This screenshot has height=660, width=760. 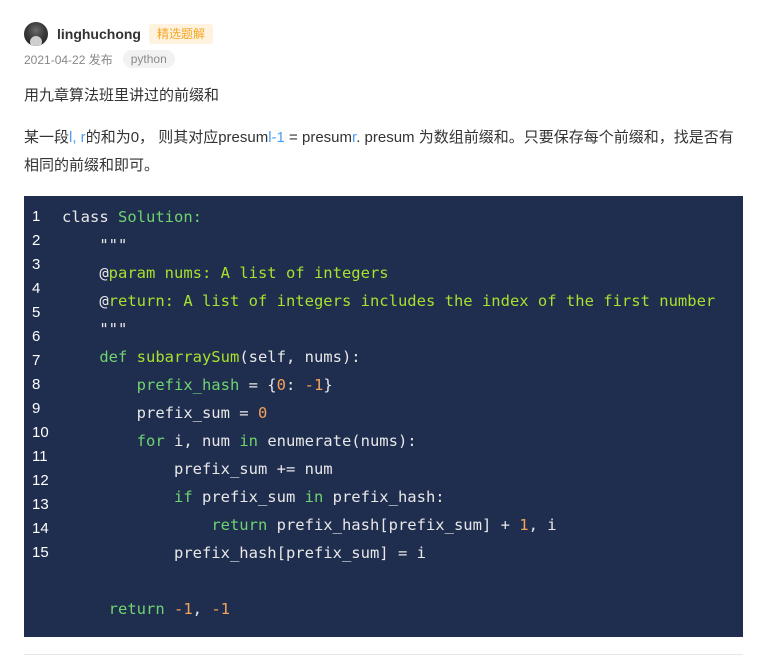 What do you see at coordinates (47, 137) in the screenshot?
I see `desc-text-1: 某一段` at bounding box center [47, 137].